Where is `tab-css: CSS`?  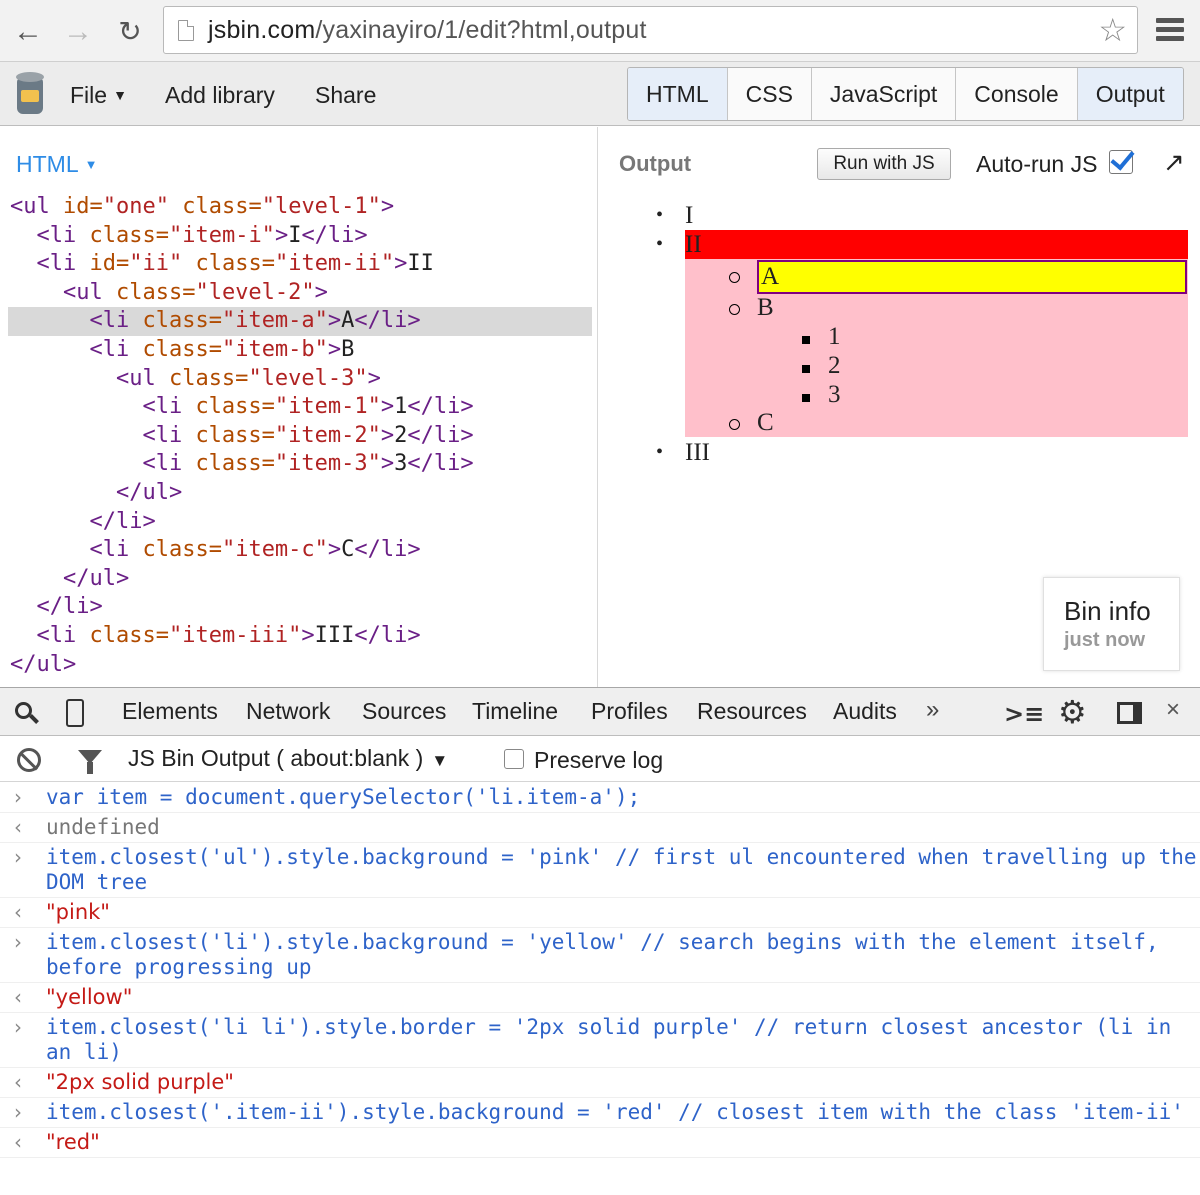 tab-css: CSS is located at coordinates (770, 94).